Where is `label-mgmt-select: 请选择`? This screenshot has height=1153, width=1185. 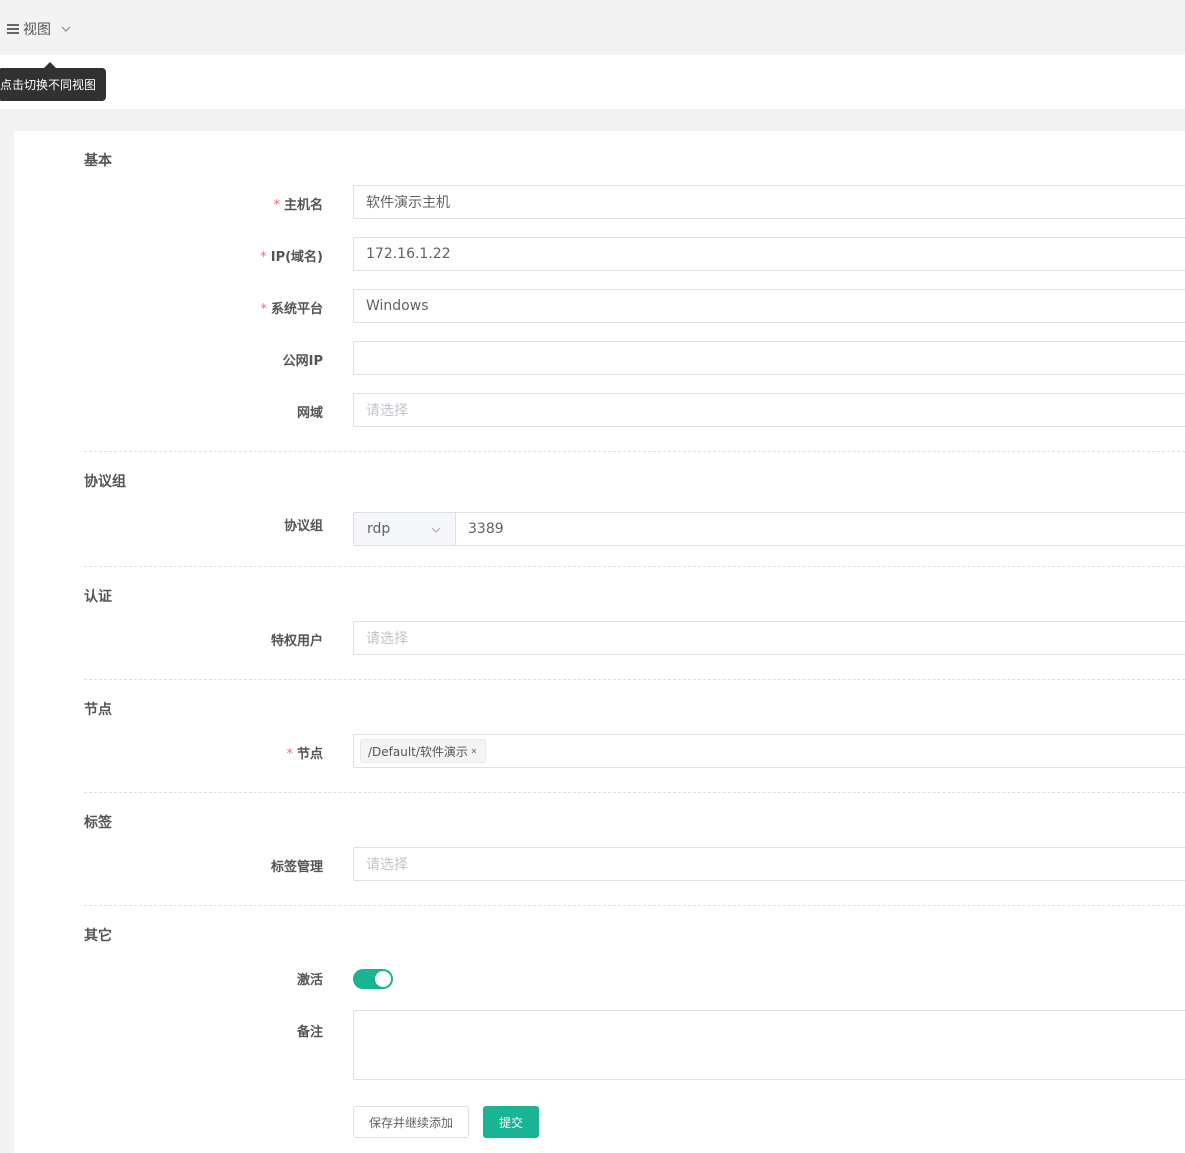 label-mgmt-select: 请选择 is located at coordinates (769, 864).